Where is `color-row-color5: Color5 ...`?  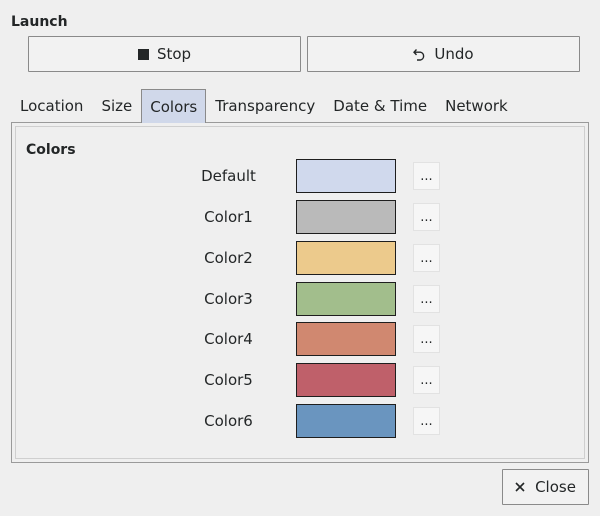 color-row-color5: Color5 ... is located at coordinates (300, 380).